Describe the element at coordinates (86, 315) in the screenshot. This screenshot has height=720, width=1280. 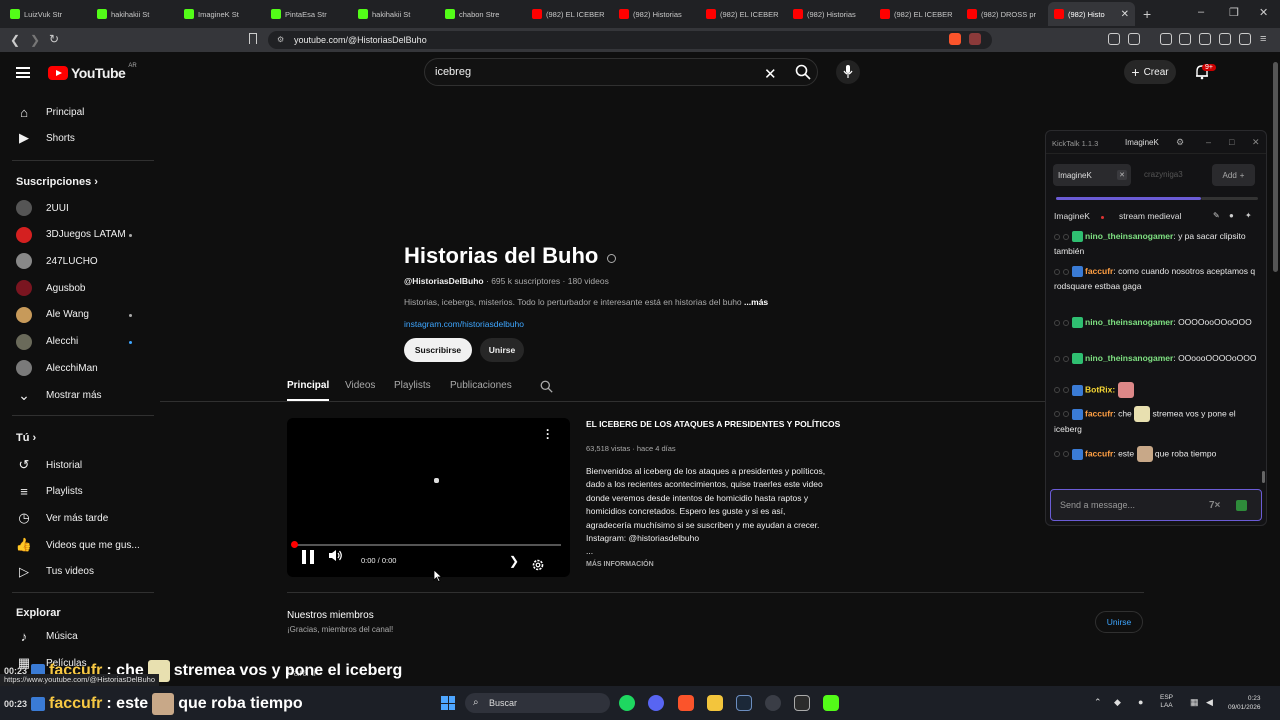
I see `sidebar-item-ale-wang: Ale Wang` at that location.